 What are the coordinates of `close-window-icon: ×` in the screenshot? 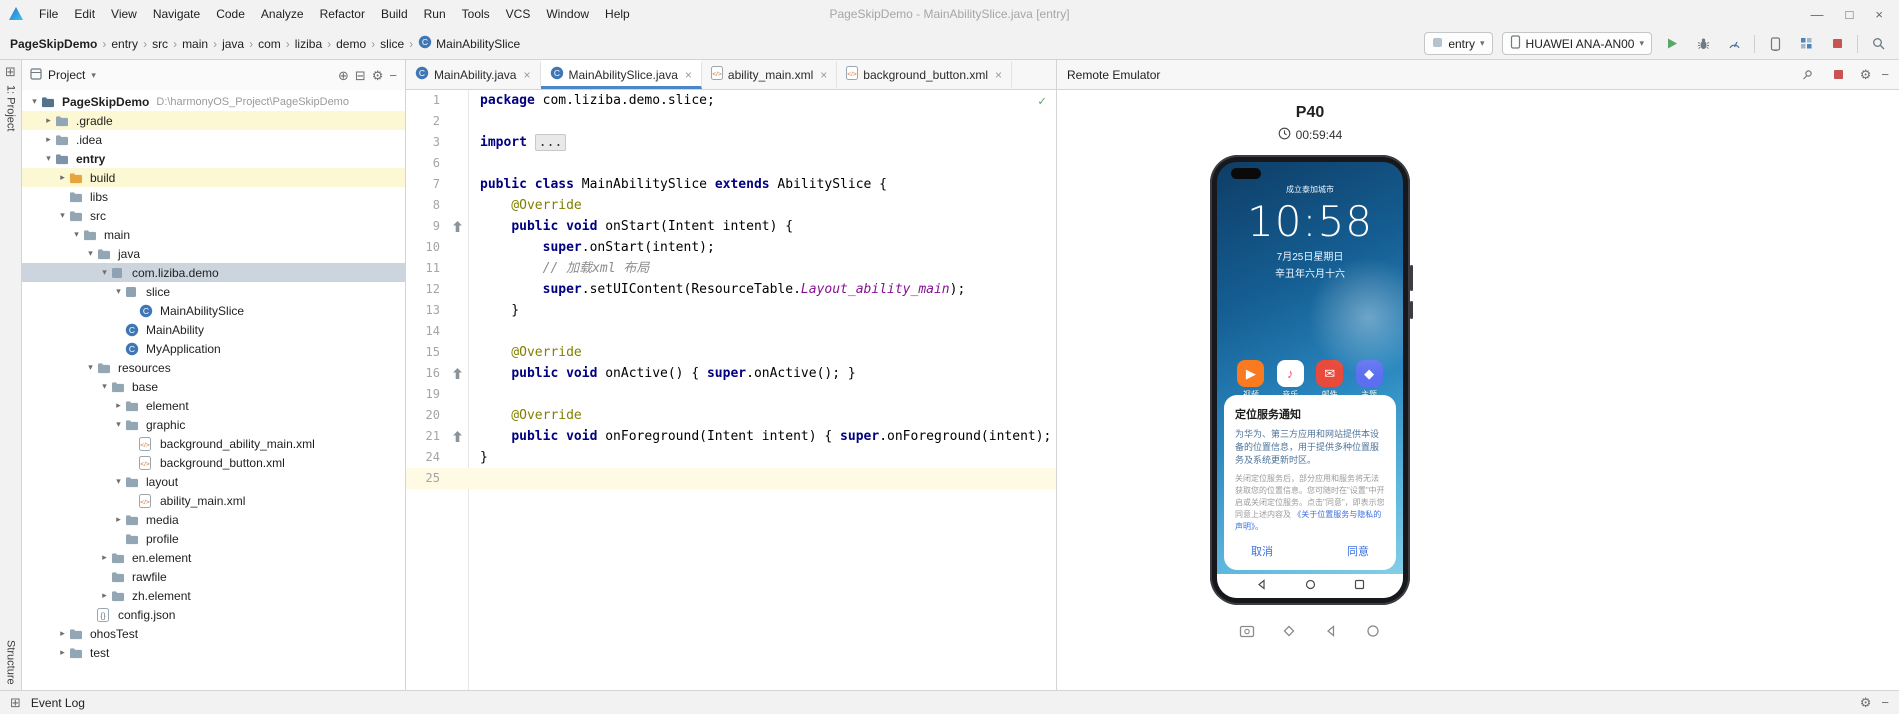 It's located at (1879, 14).